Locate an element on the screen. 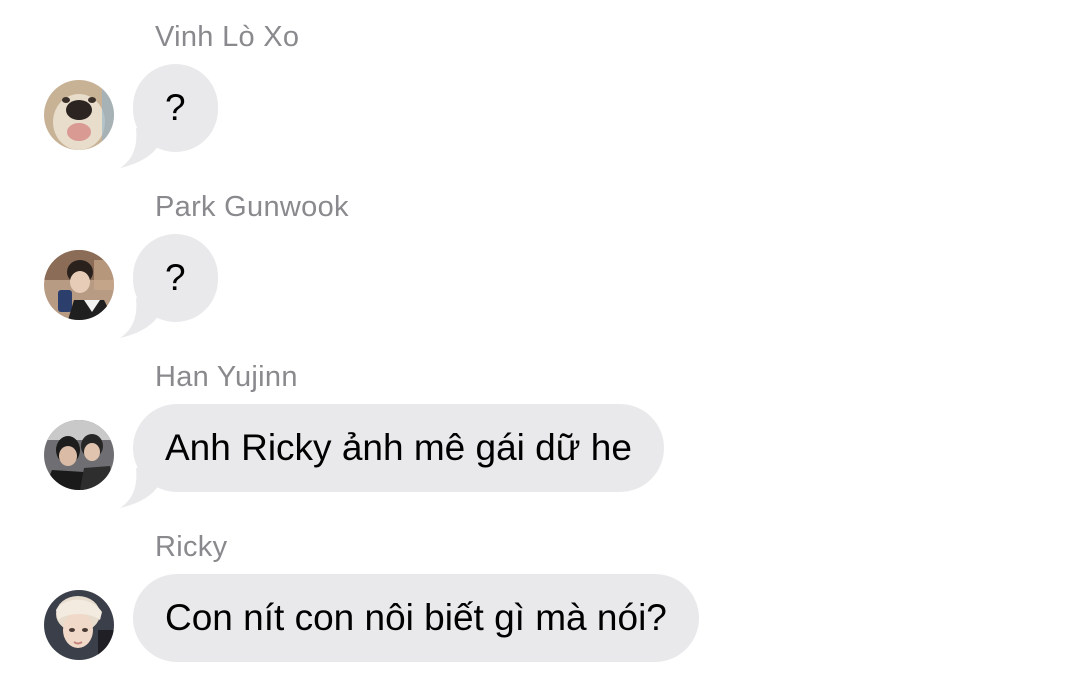  dog-avatar-icon is located at coordinates (79, 115).